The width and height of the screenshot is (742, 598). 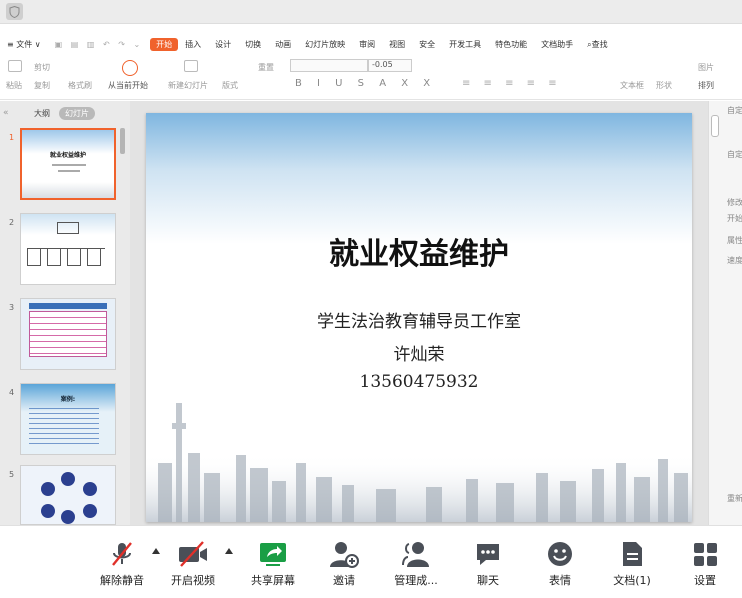 I want to click on document-icon, so click(x=632, y=554).